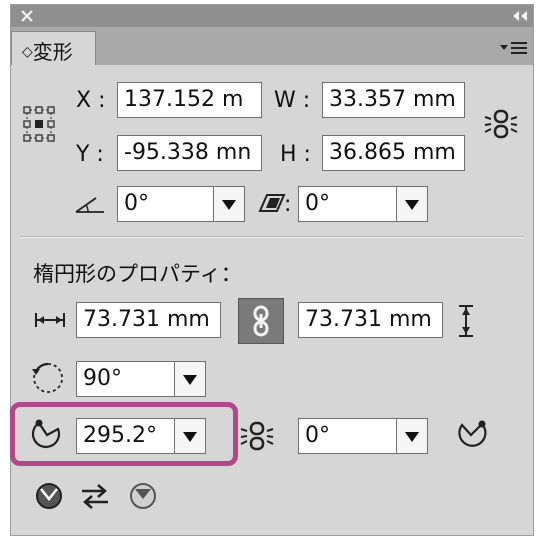 The width and height of the screenshot is (548, 546). I want to click on ellipse-width-icon, so click(50, 320).